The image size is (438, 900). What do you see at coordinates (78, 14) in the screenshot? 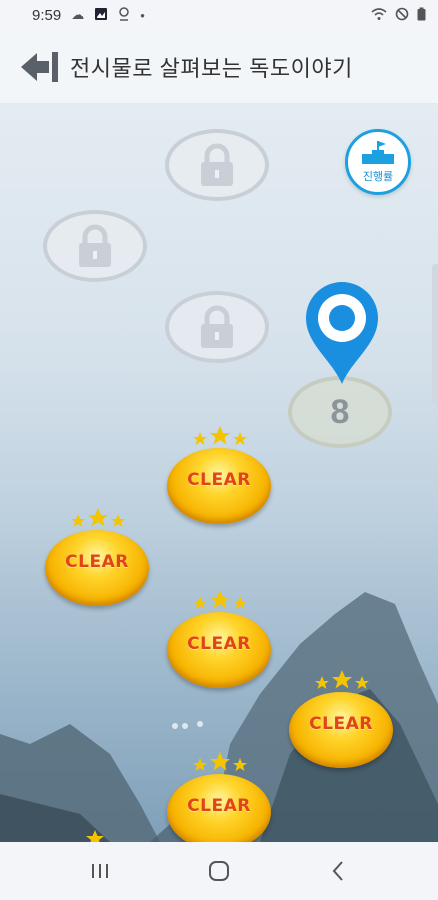
I see `cloud-icon: ☁` at bounding box center [78, 14].